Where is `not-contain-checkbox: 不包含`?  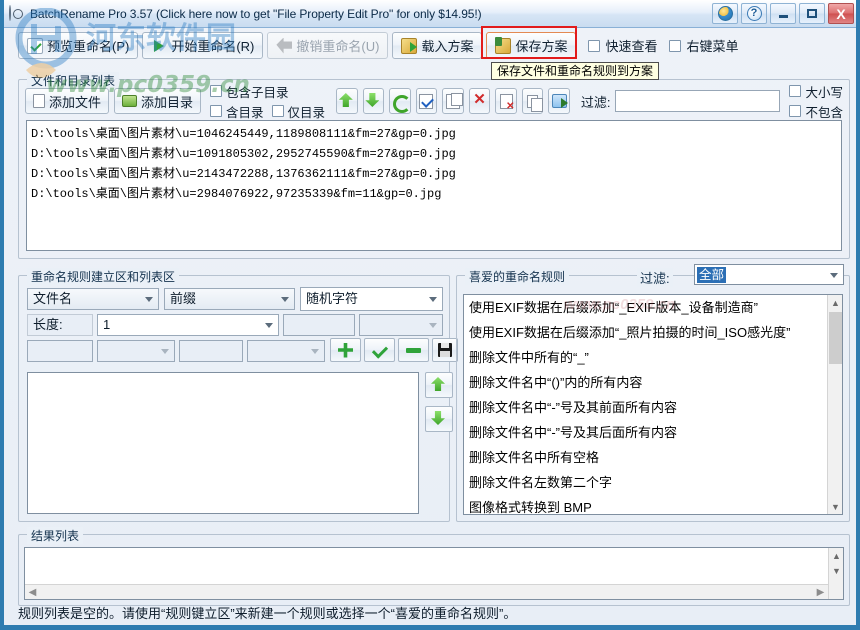 not-contain-checkbox: 不包含 is located at coordinates (816, 111).